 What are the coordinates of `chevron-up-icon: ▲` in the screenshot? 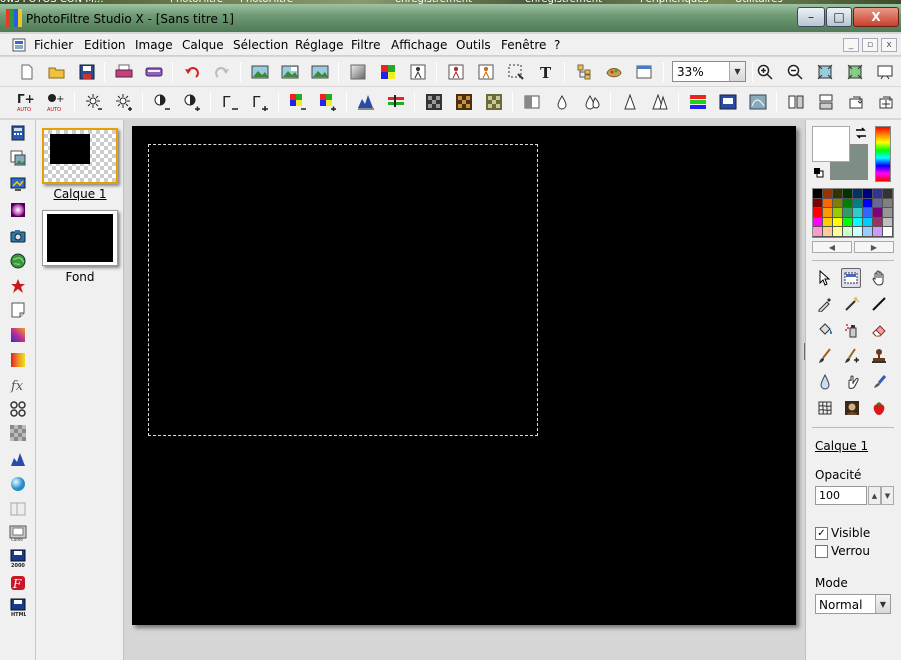 It's located at (874, 495).